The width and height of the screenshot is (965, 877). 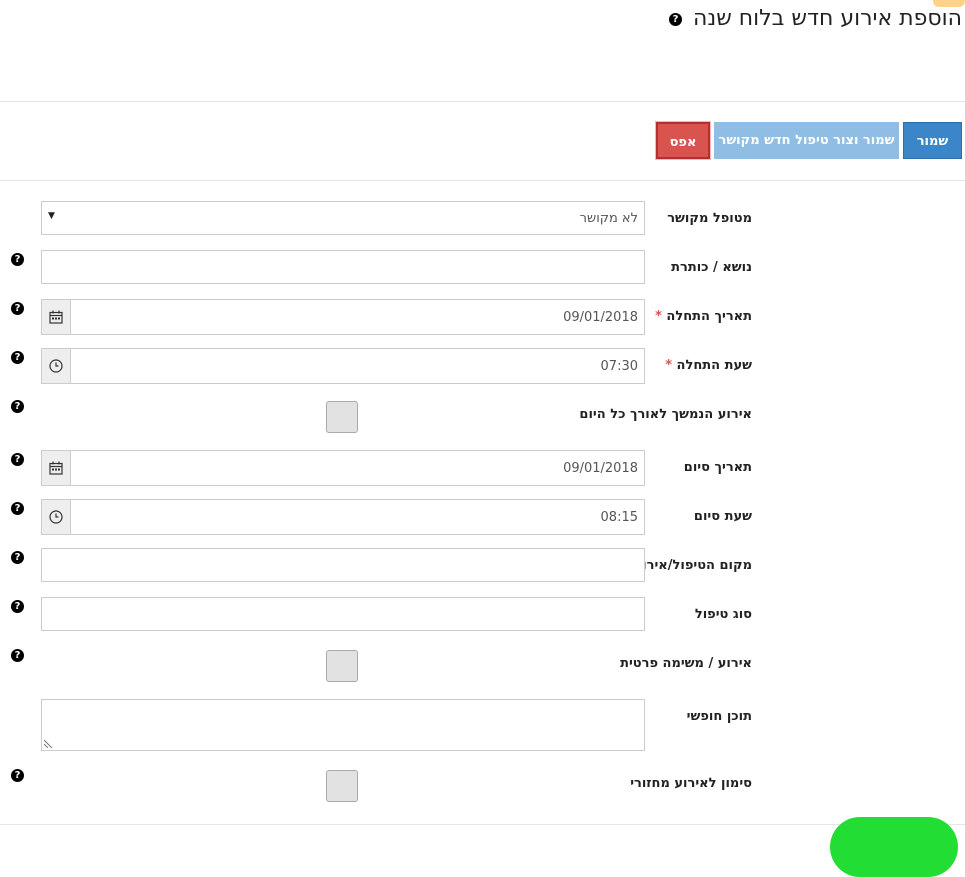 What do you see at coordinates (675, 19) in the screenshot?
I see `title-help-icon: ?` at bounding box center [675, 19].